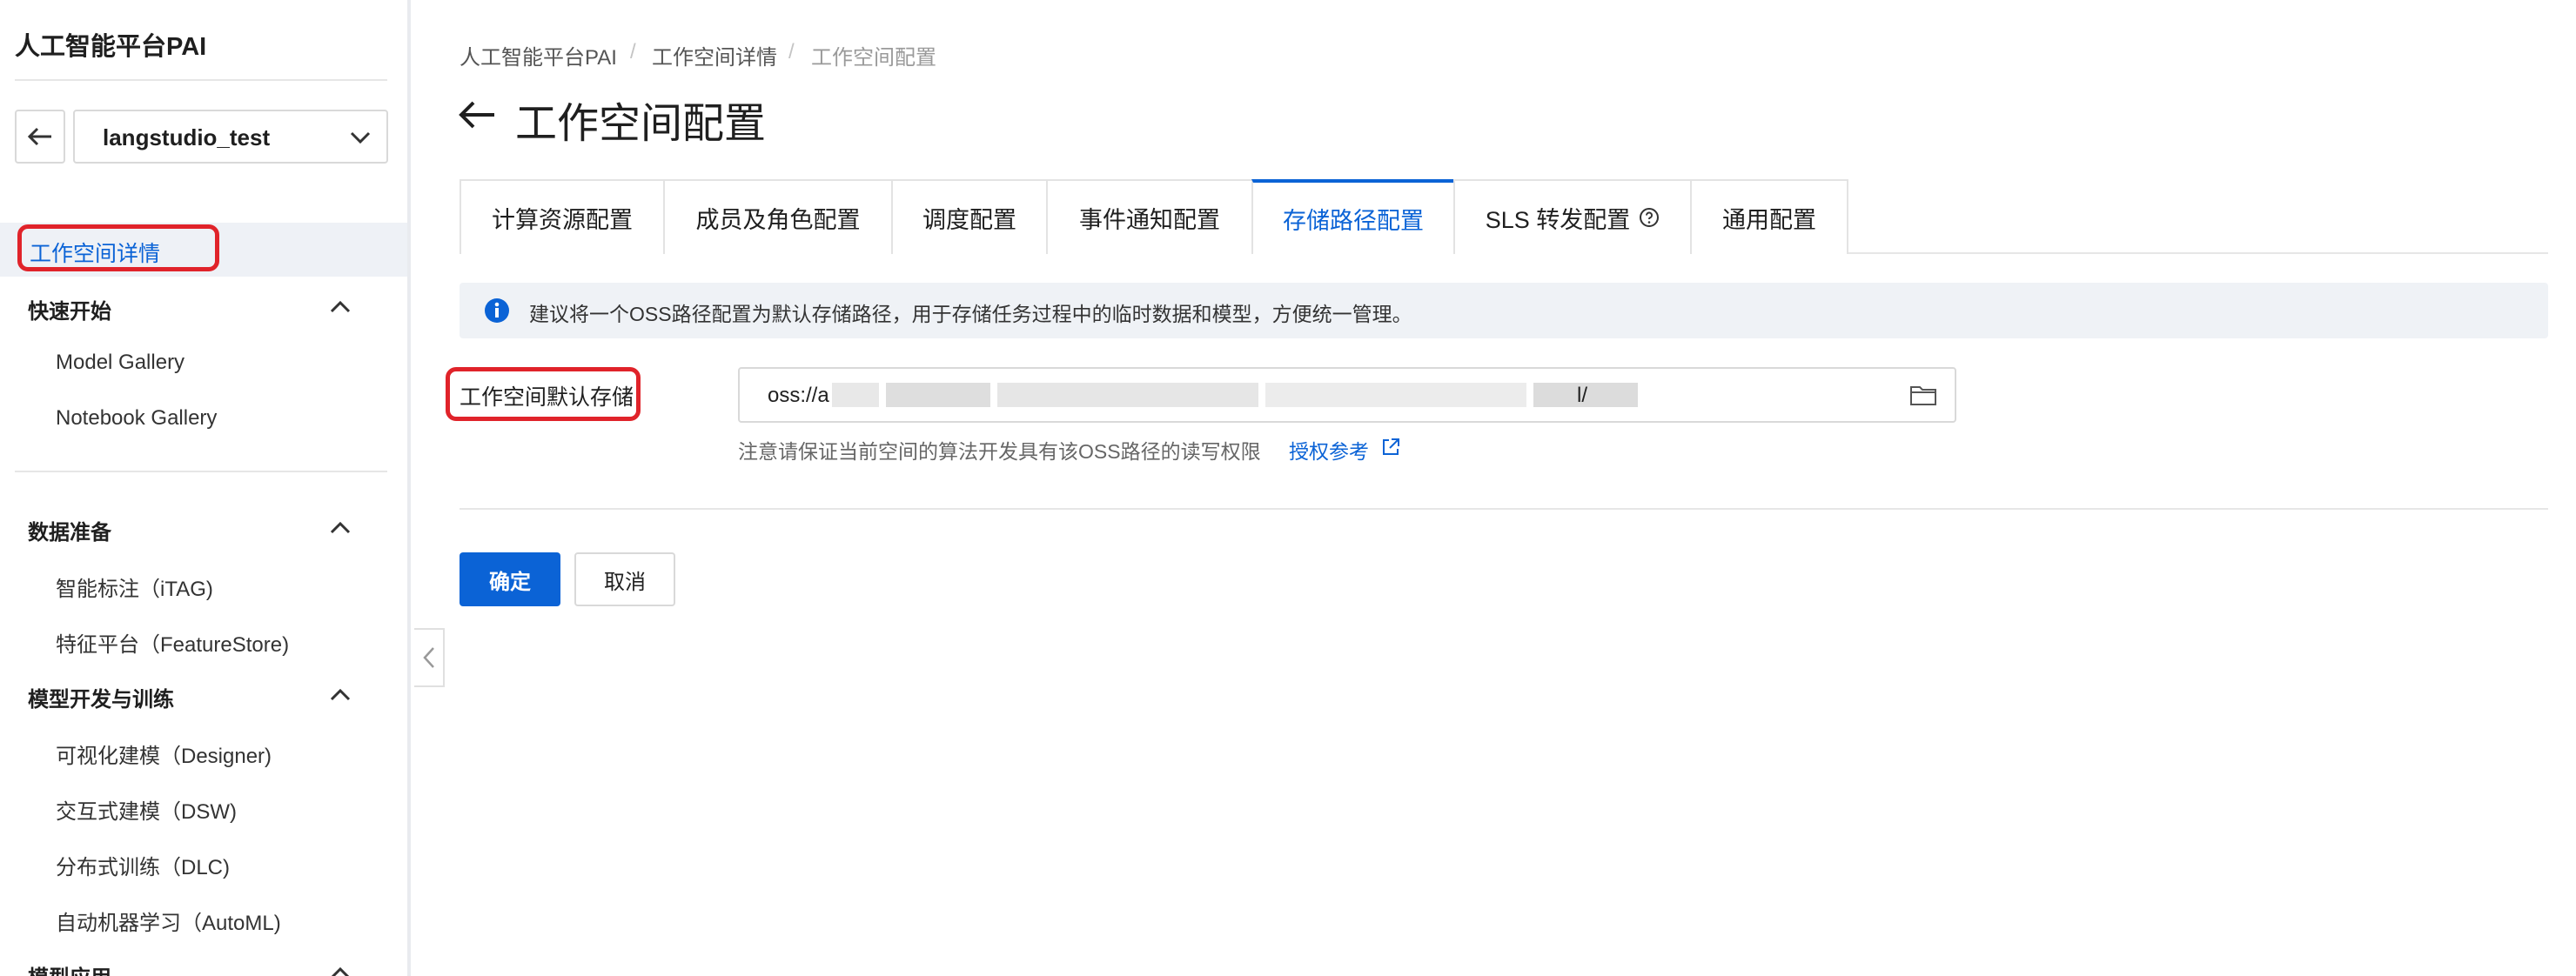  What do you see at coordinates (641, 124) in the screenshot?
I see `page-title: 工作空间配置` at bounding box center [641, 124].